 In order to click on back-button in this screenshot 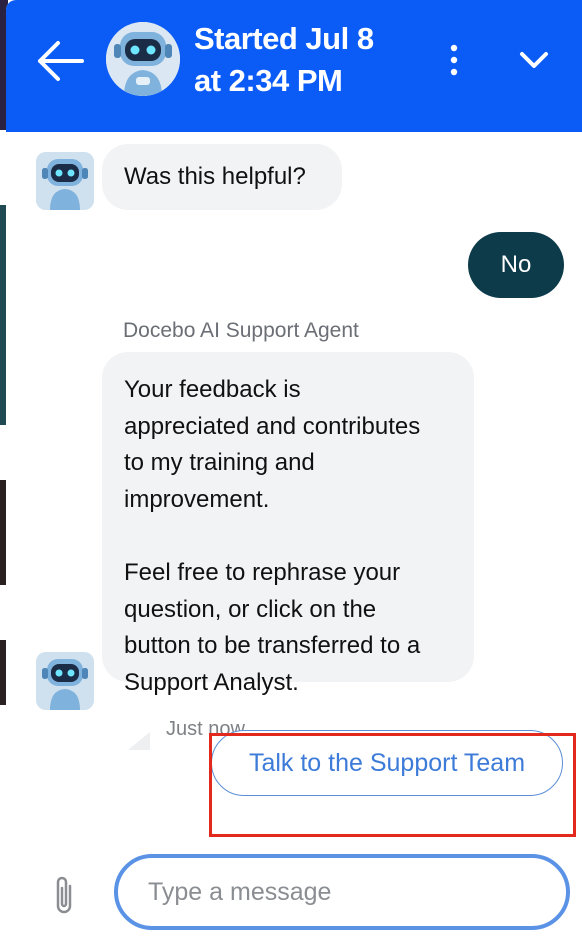, I will do `click(60, 61)`.